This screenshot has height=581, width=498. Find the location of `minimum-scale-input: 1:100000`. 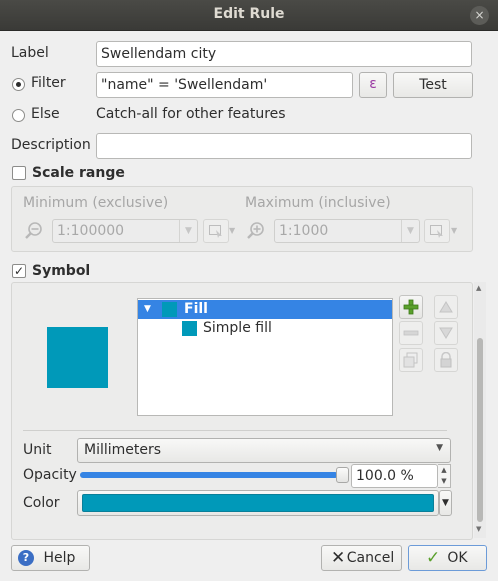

minimum-scale-input: 1:100000 is located at coordinates (125, 231).